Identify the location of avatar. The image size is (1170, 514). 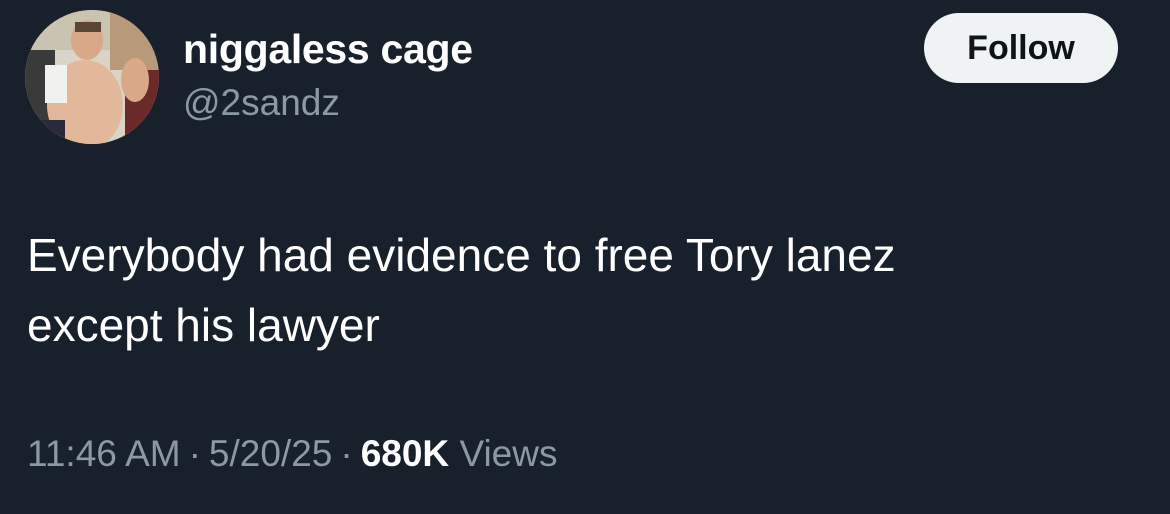
(92, 77).